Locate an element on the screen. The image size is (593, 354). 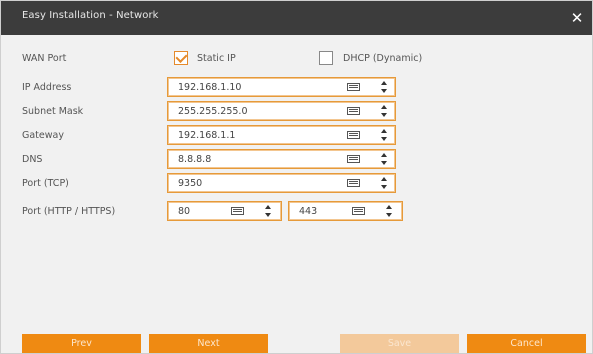
gateway-label: Gateway is located at coordinates (43, 135).